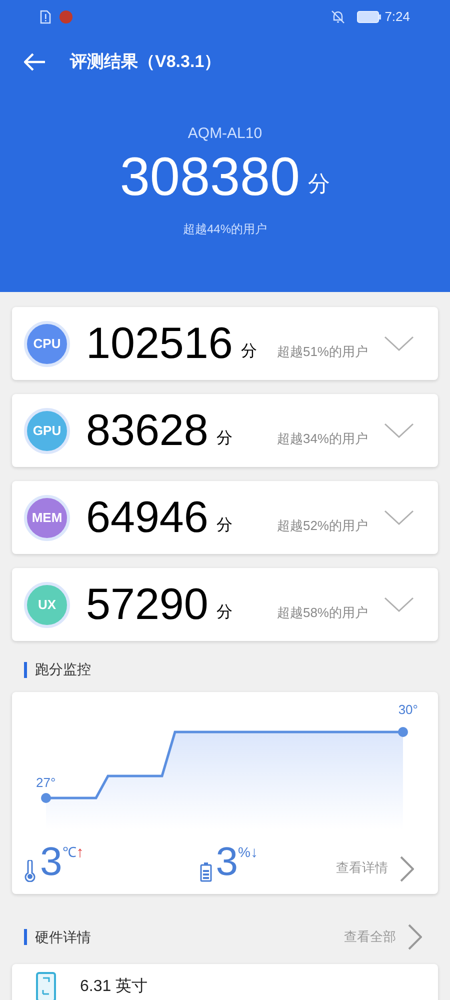 Image resolution: width=450 pixels, height=1000 pixels. What do you see at coordinates (159, 344) in the screenshot?
I see `category-score: 102516` at bounding box center [159, 344].